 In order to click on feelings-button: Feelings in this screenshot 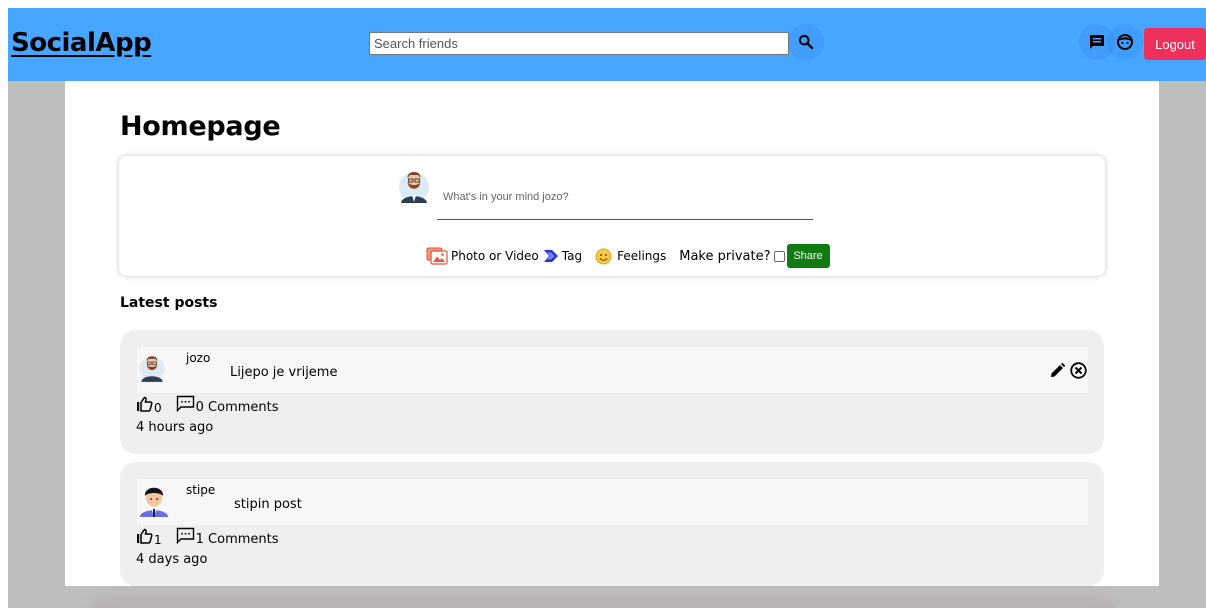, I will do `click(630, 256)`.